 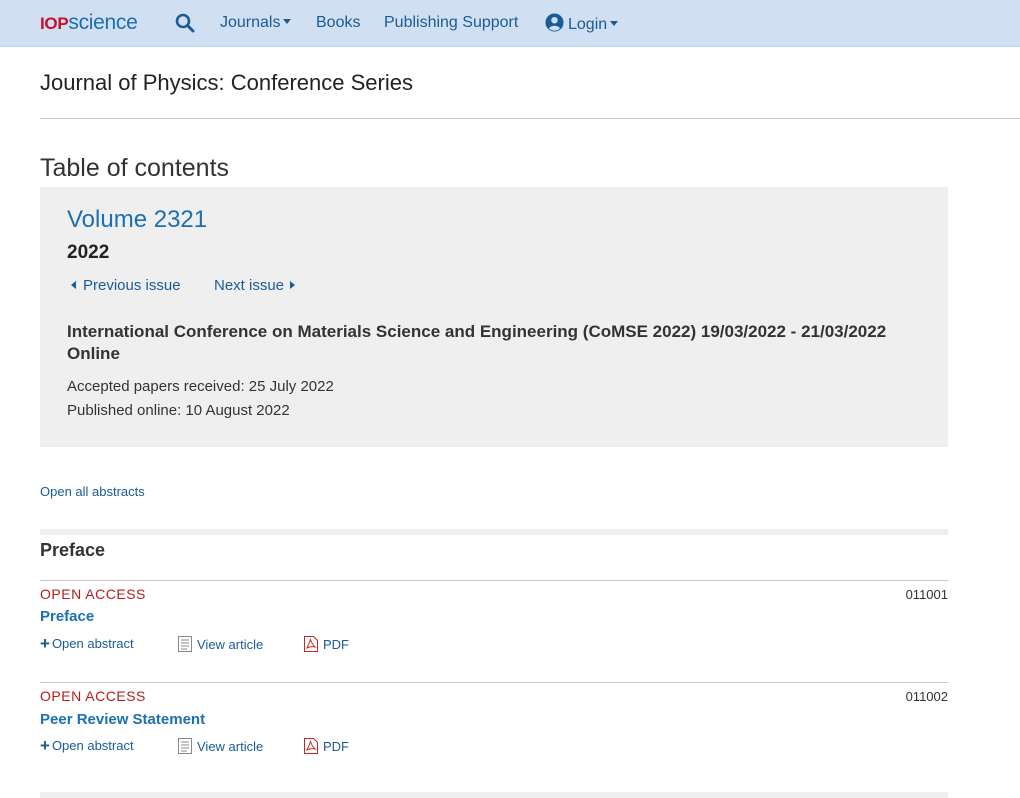 I want to click on iopscience-logo: IOPscience, so click(x=89, y=23).